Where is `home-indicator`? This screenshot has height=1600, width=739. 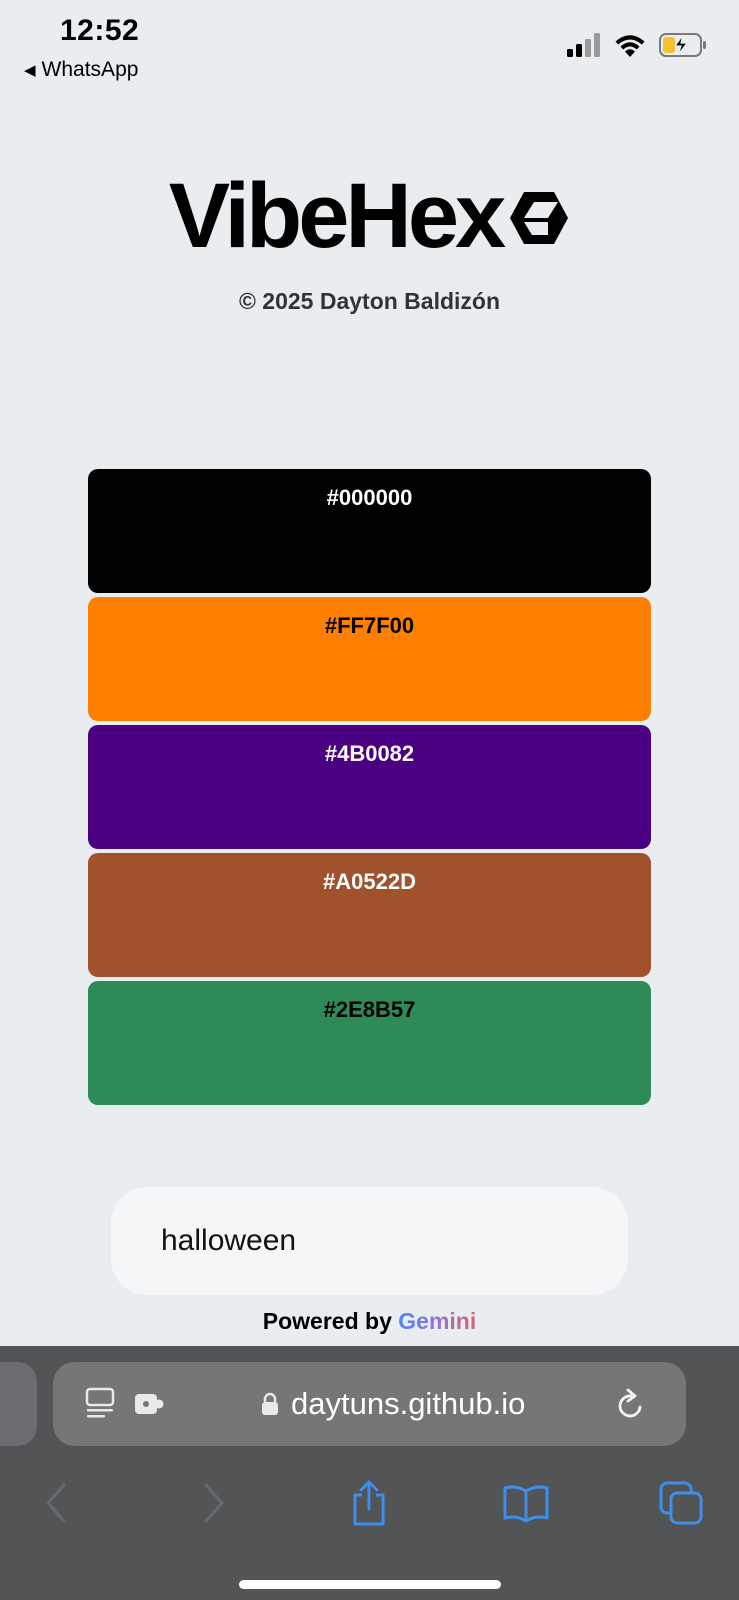
home-indicator is located at coordinates (370, 1584).